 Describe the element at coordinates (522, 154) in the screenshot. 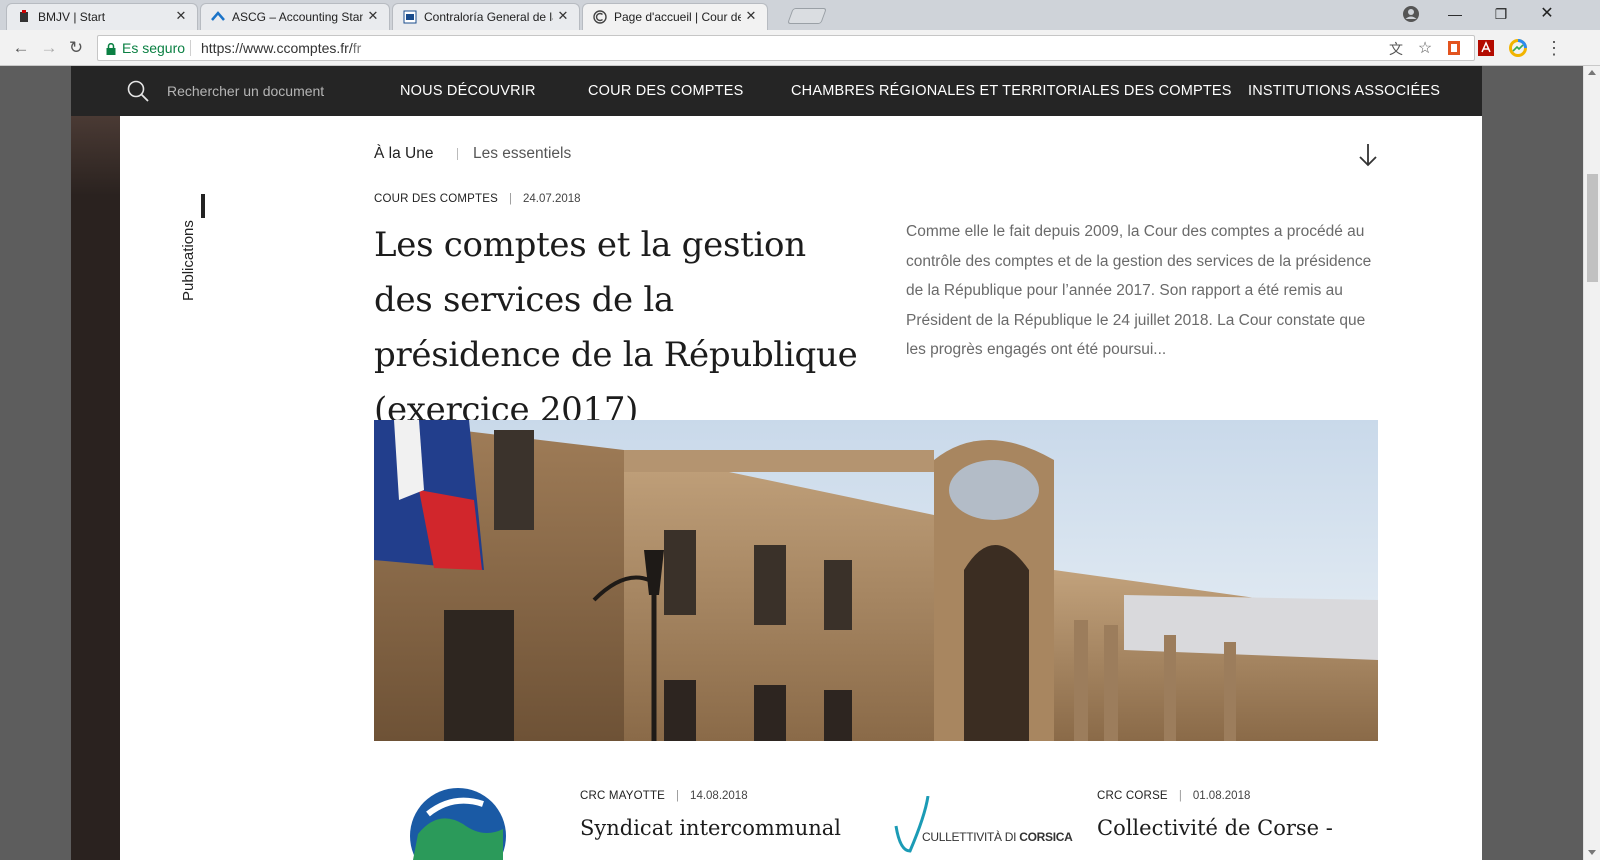

I see `tab-les-essentiels: Les essentiels` at that location.